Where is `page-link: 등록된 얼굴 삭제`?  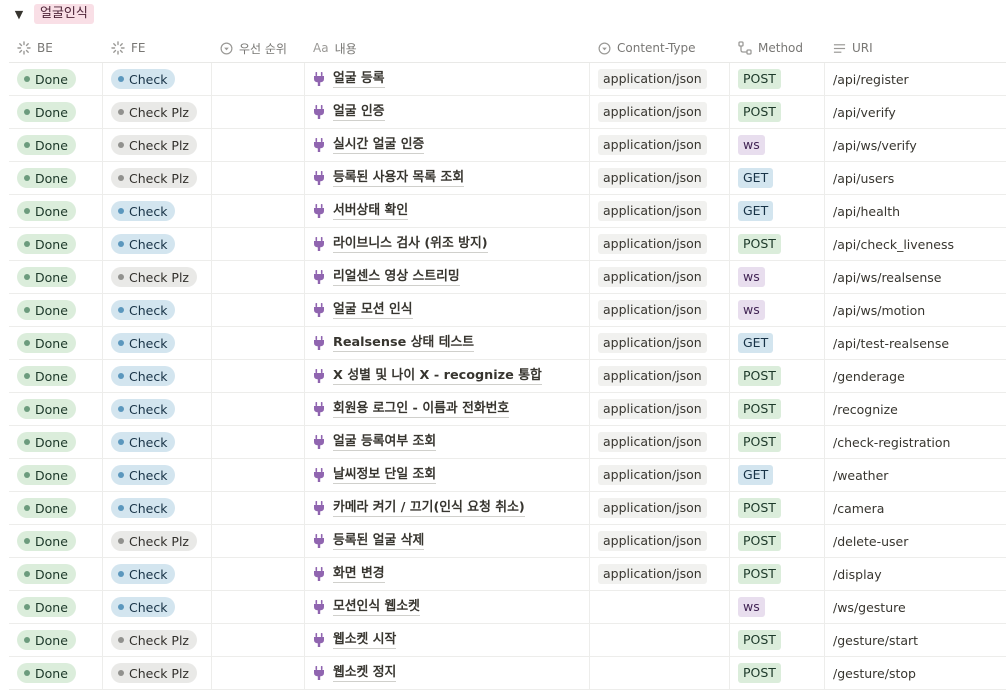
page-link: 등록된 얼굴 삭제 is located at coordinates (369, 541).